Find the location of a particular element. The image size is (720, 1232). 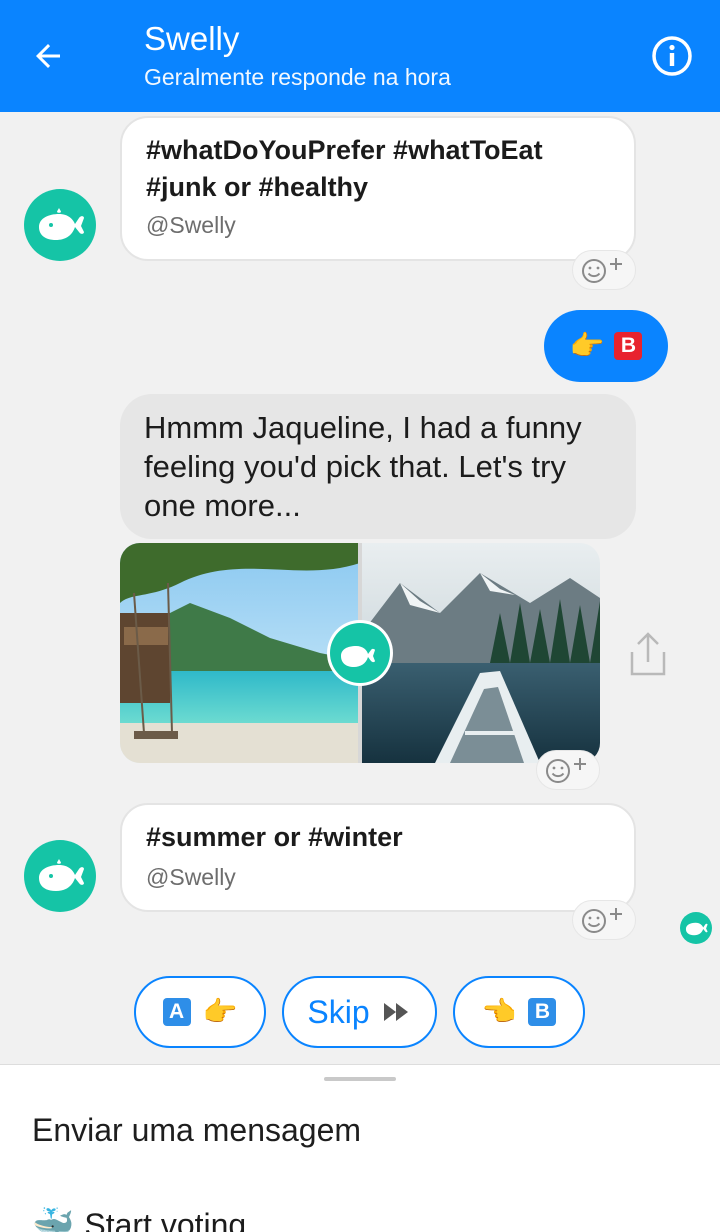

start-voting-menu-item: 🐳 Start voting is located at coordinates (139, 1218).